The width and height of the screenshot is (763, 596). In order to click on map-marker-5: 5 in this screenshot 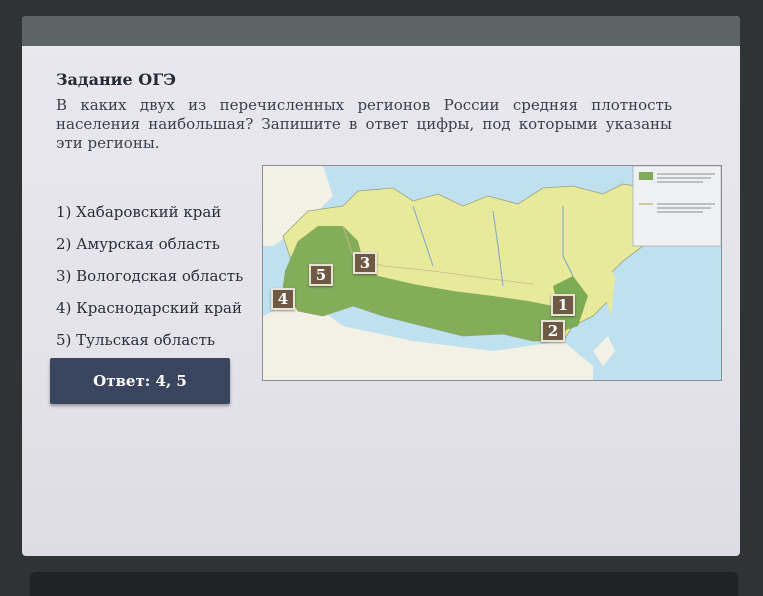, I will do `click(321, 275)`.